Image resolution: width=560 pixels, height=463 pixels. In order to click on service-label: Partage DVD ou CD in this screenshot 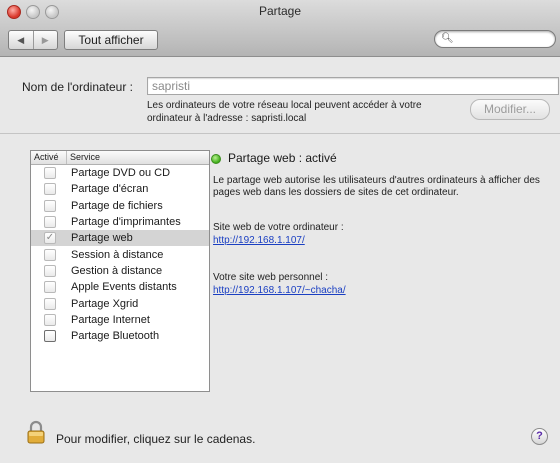, I will do `click(121, 173)`.